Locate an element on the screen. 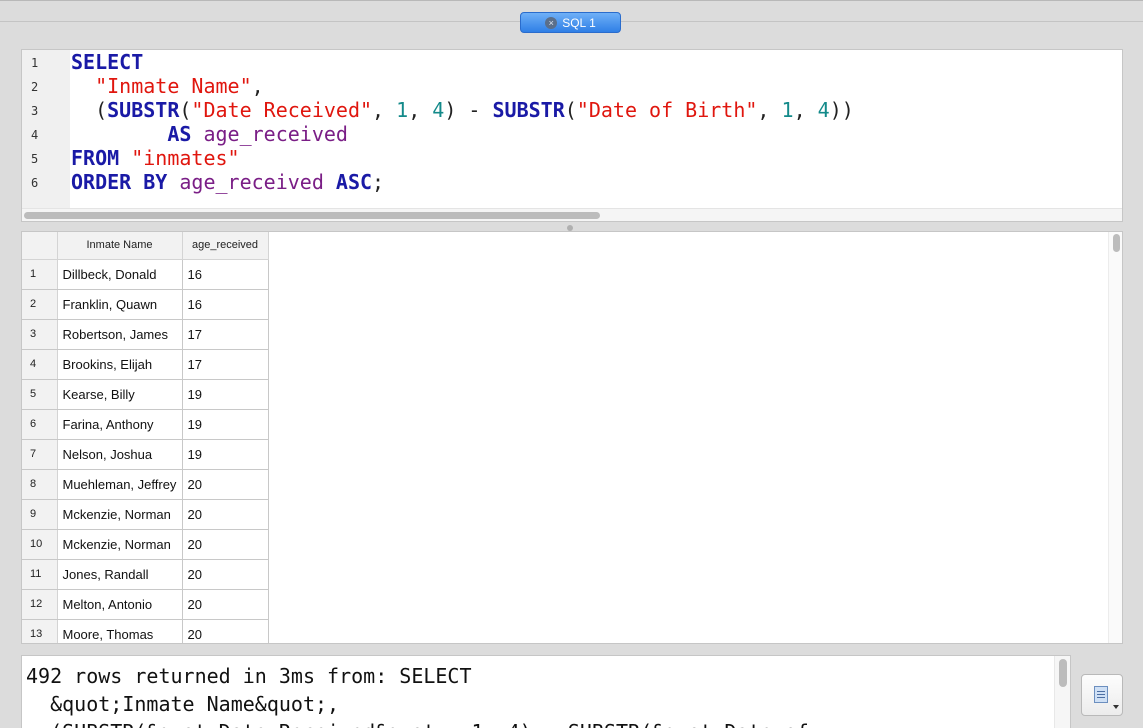 The height and width of the screenshot is (728, 1143). tab-sql-1: × SQL 1 is located at coordinates (570, 22).